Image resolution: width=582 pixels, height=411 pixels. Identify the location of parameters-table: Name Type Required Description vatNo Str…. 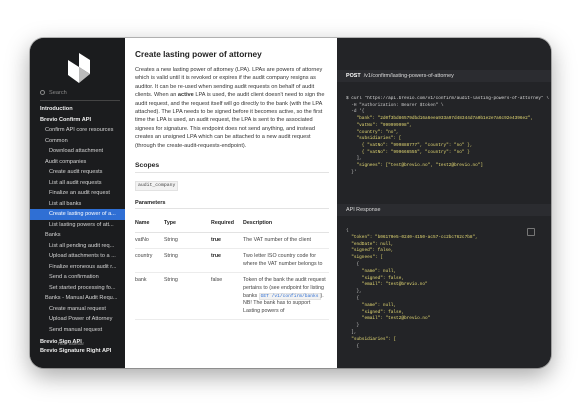
(232, 269).